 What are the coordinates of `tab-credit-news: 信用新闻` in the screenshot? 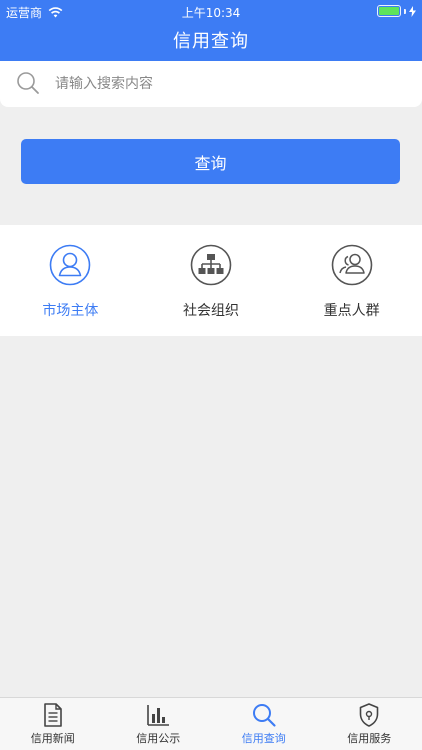 It's located at (53, 724).